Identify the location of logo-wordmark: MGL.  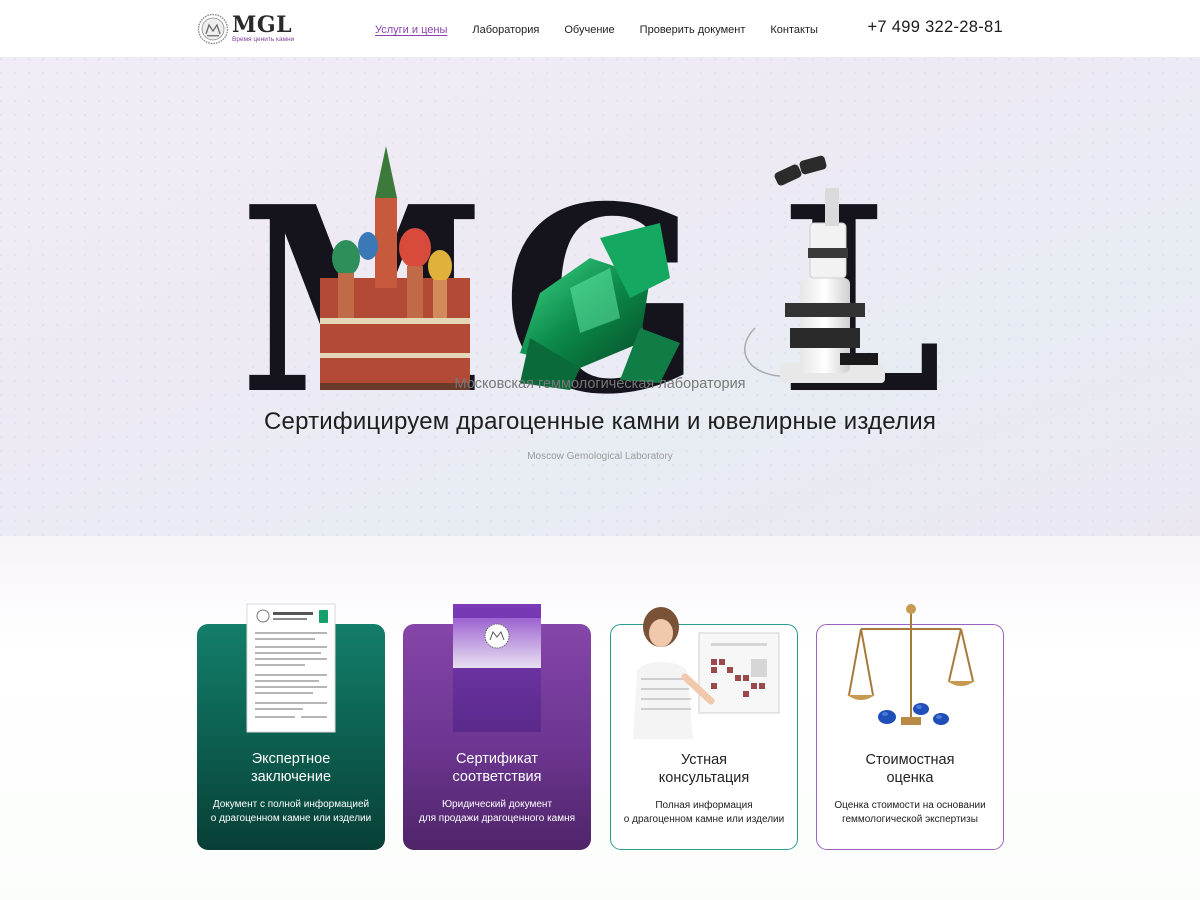
(262, 25).